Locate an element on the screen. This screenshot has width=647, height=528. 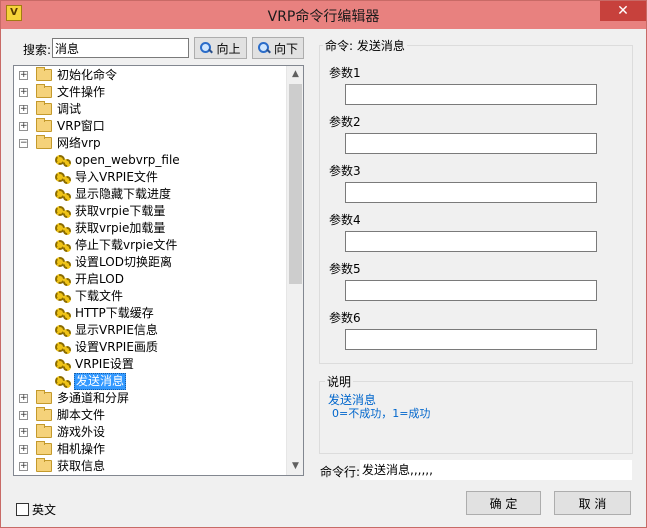
tree-command-node: 设置LOD切换距离 is located at coordinates (150, 262).